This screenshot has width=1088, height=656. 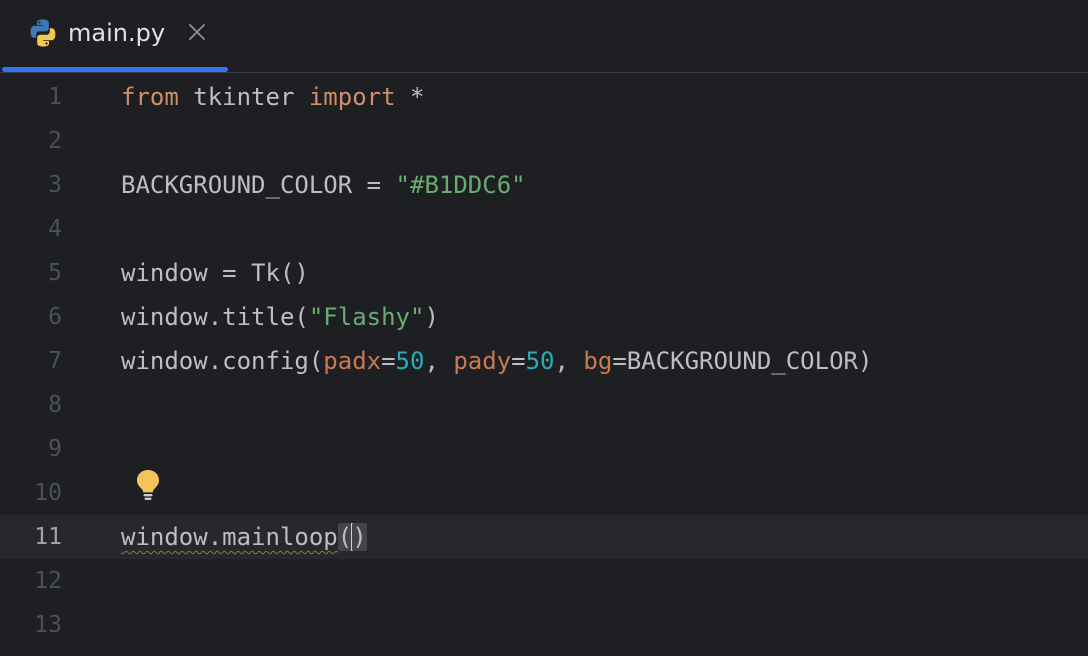 I want to click on code-text: from tkinter import *, so click(x=272, y=97).